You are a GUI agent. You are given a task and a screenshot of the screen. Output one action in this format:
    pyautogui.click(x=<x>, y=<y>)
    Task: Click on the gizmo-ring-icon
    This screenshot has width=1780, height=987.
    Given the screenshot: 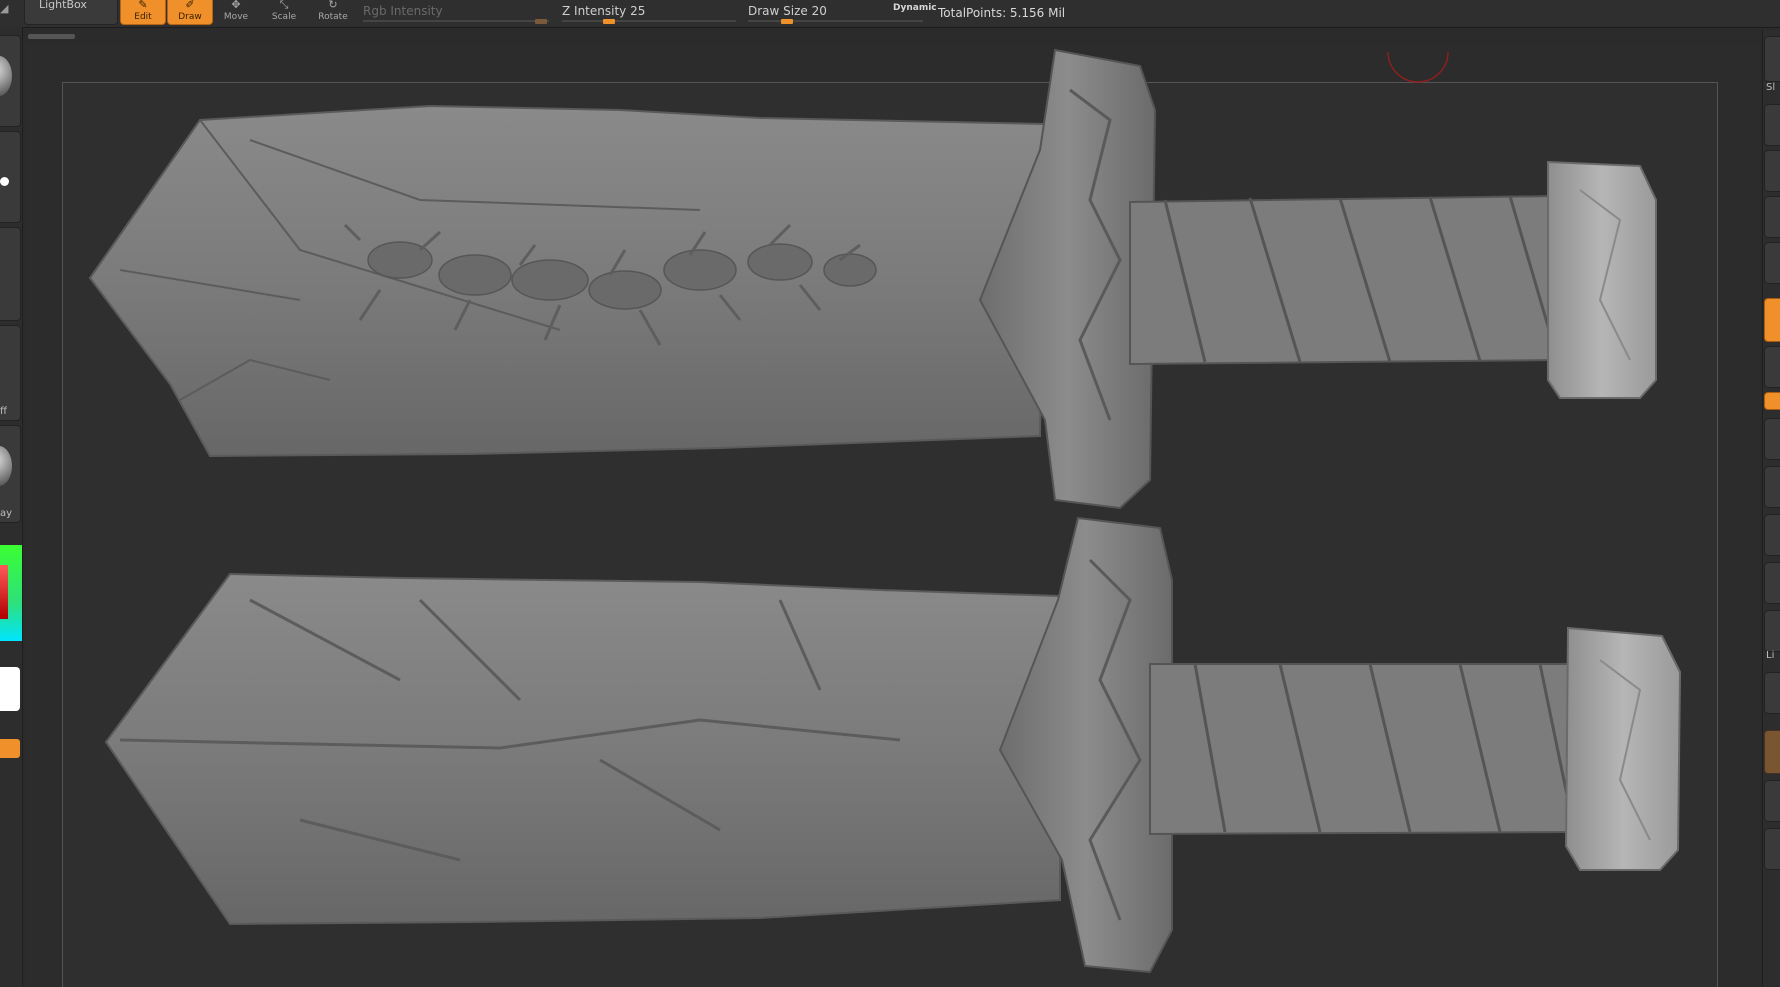 What is the action you would take?
    pyautogui.click(x=1418, y=67)
    